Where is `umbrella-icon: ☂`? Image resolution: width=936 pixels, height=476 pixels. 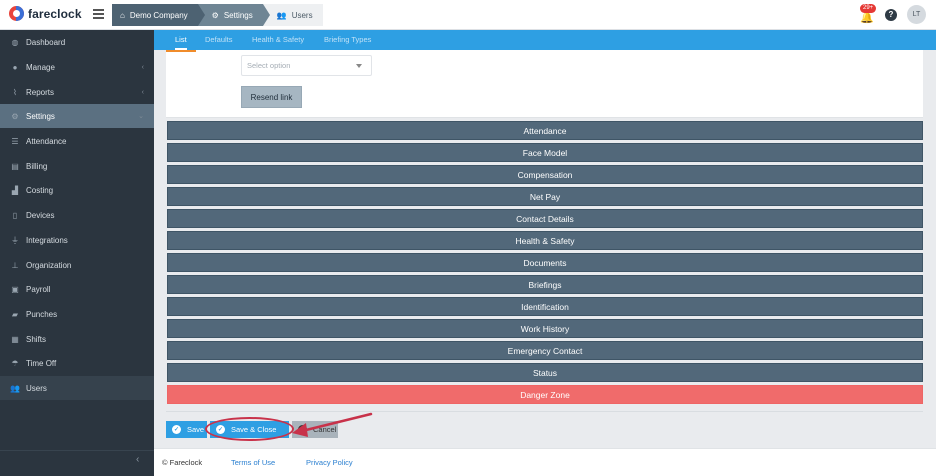
umbrella-icon: ☂ is located at coordinates (15, 363).